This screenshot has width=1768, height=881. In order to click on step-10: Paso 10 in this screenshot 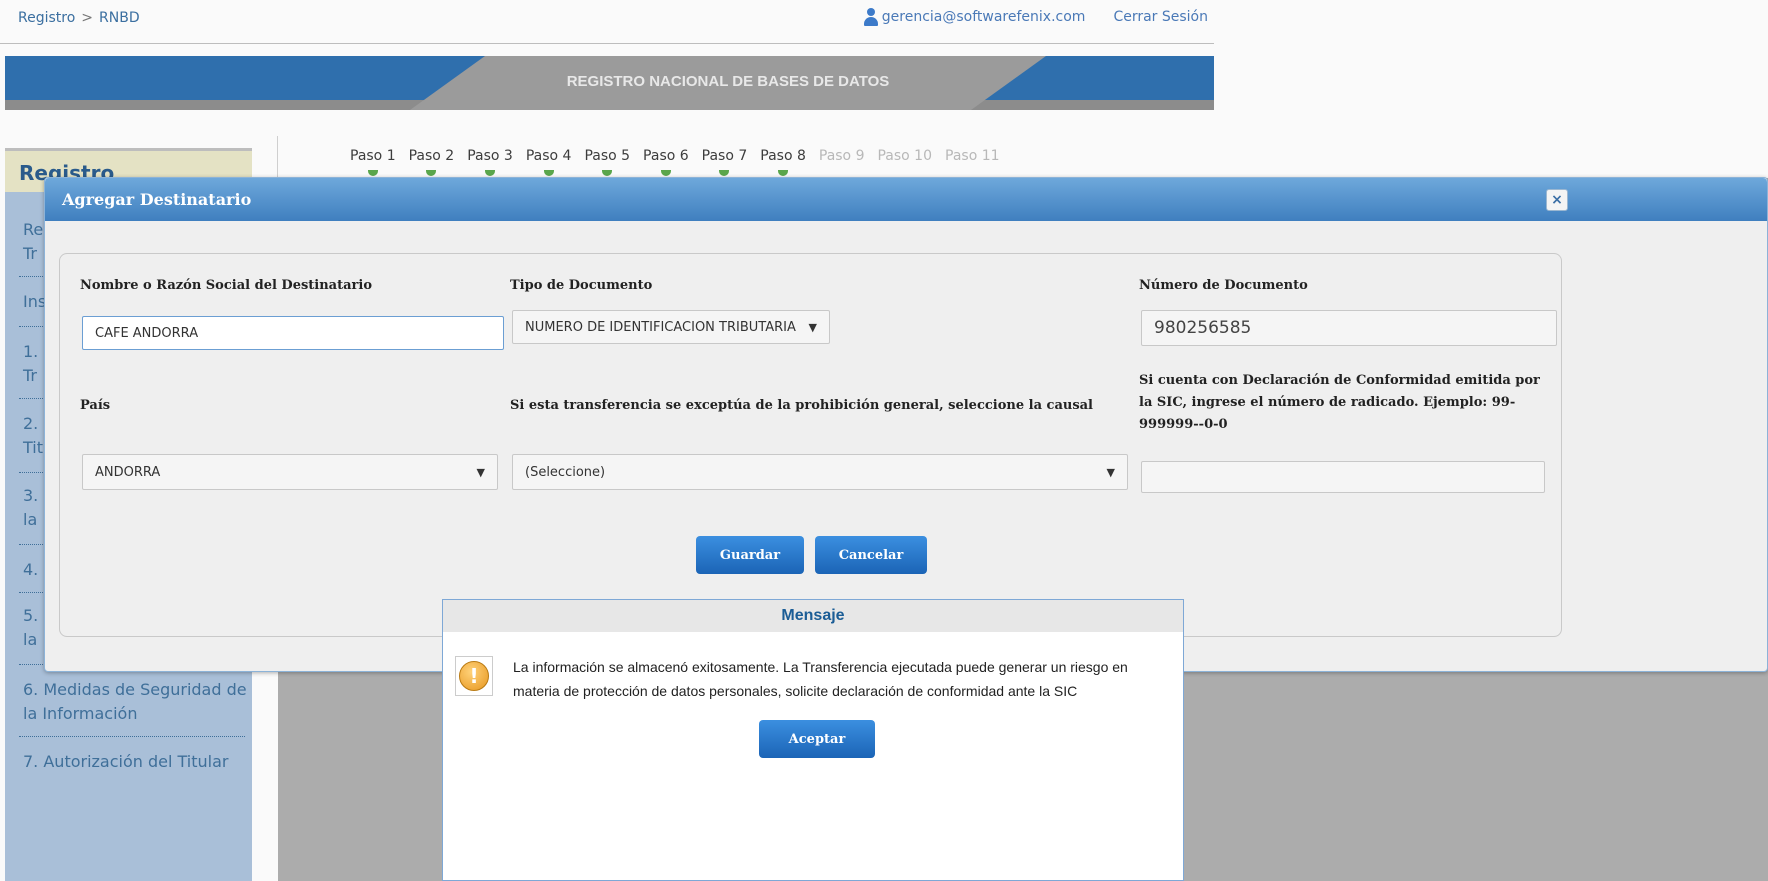, I will do `click(904, 156)`.